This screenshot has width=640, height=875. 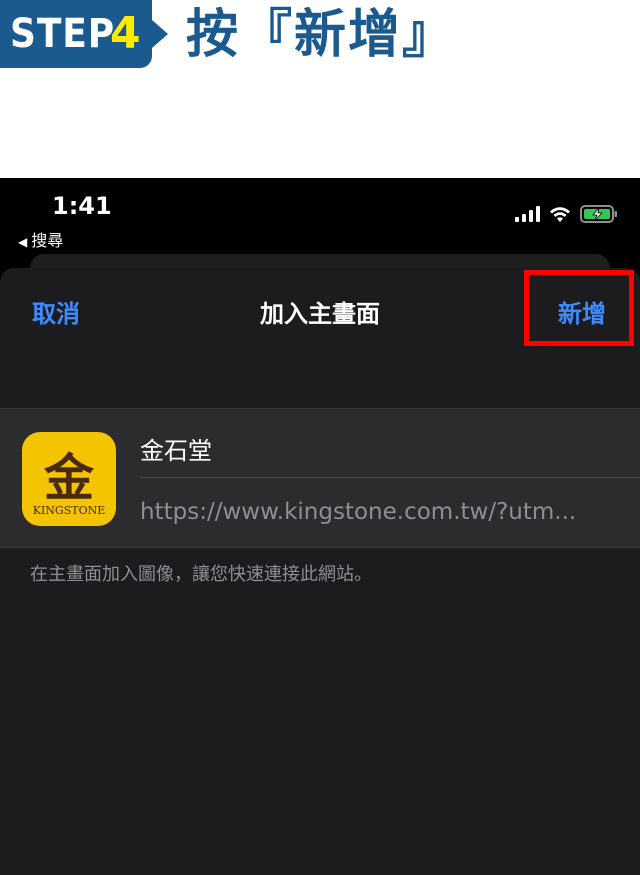 I want to click on step-number: 4, so click(x=125, y=33).